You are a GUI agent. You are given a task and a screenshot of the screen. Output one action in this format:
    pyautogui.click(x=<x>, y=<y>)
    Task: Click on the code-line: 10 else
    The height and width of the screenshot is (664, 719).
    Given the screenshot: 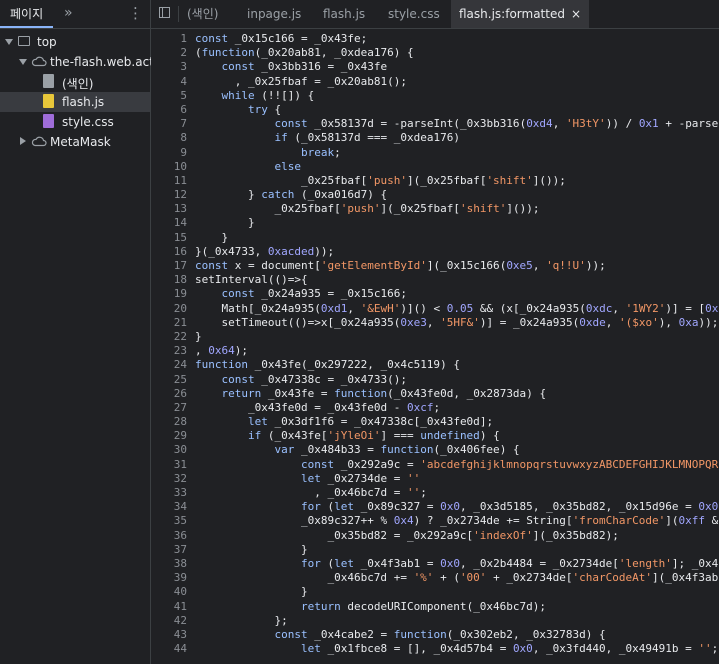 What is the action you would take?
    pyautogui.click(x=435, y=167)
    